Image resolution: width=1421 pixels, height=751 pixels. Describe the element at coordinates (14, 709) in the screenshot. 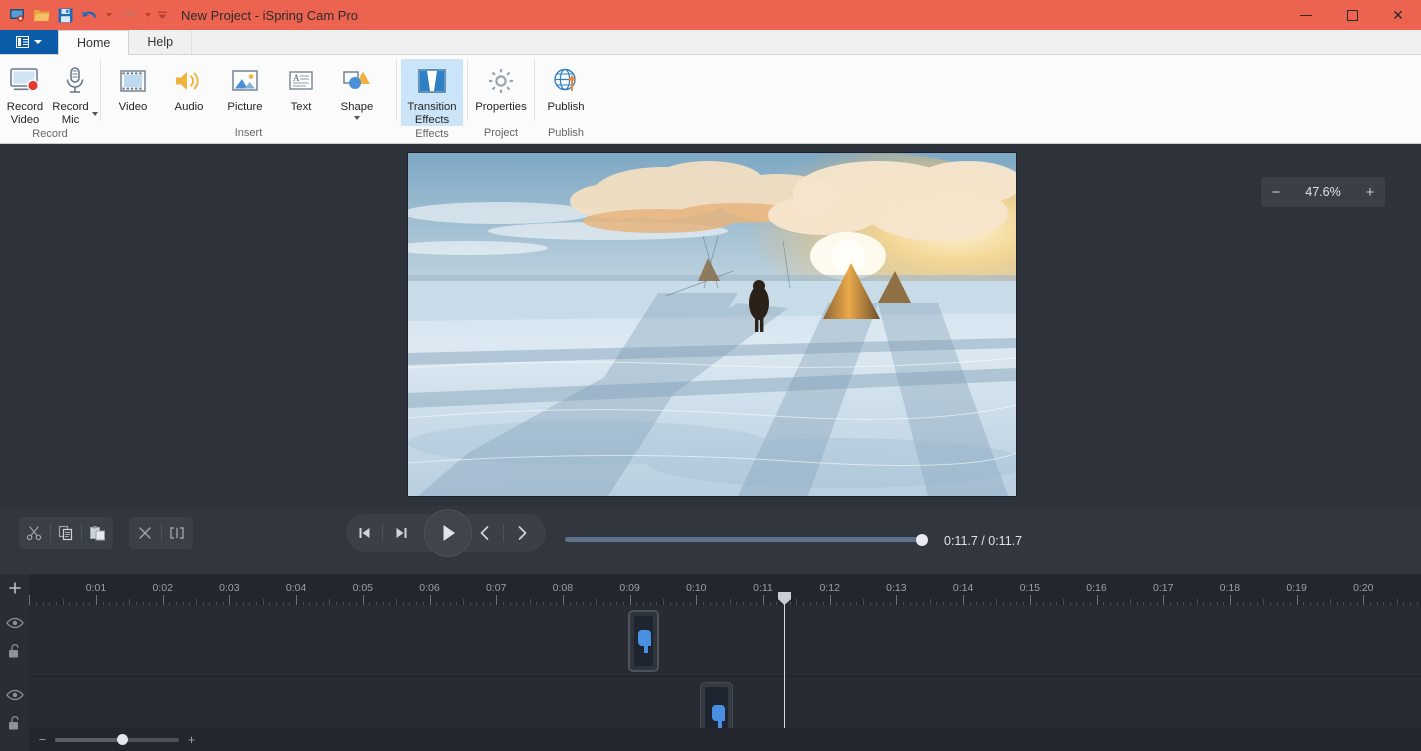

I see `track-2-controls` at that location.